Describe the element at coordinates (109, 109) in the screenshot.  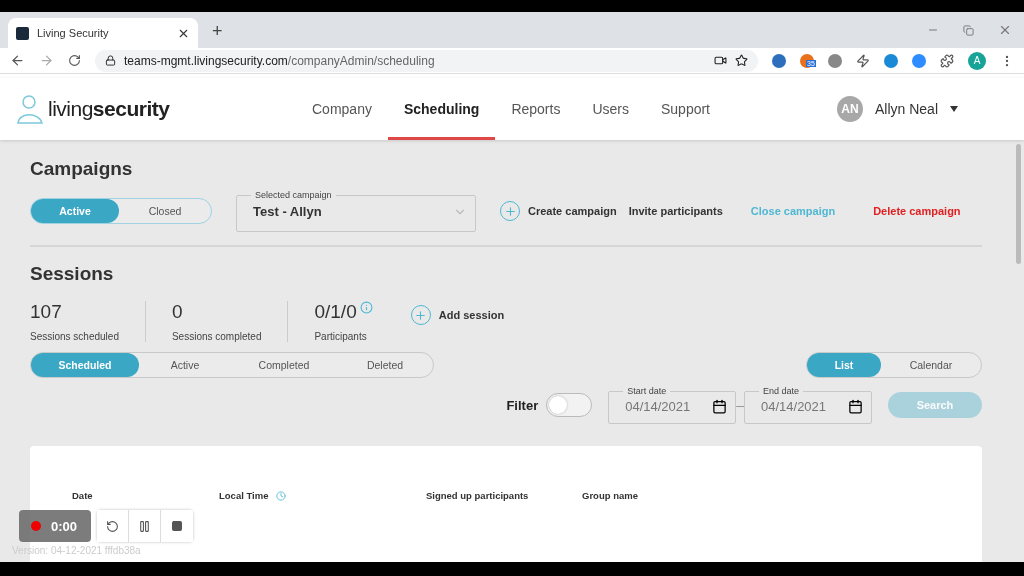
I see `brand-logo: livingsecurity` at that location.